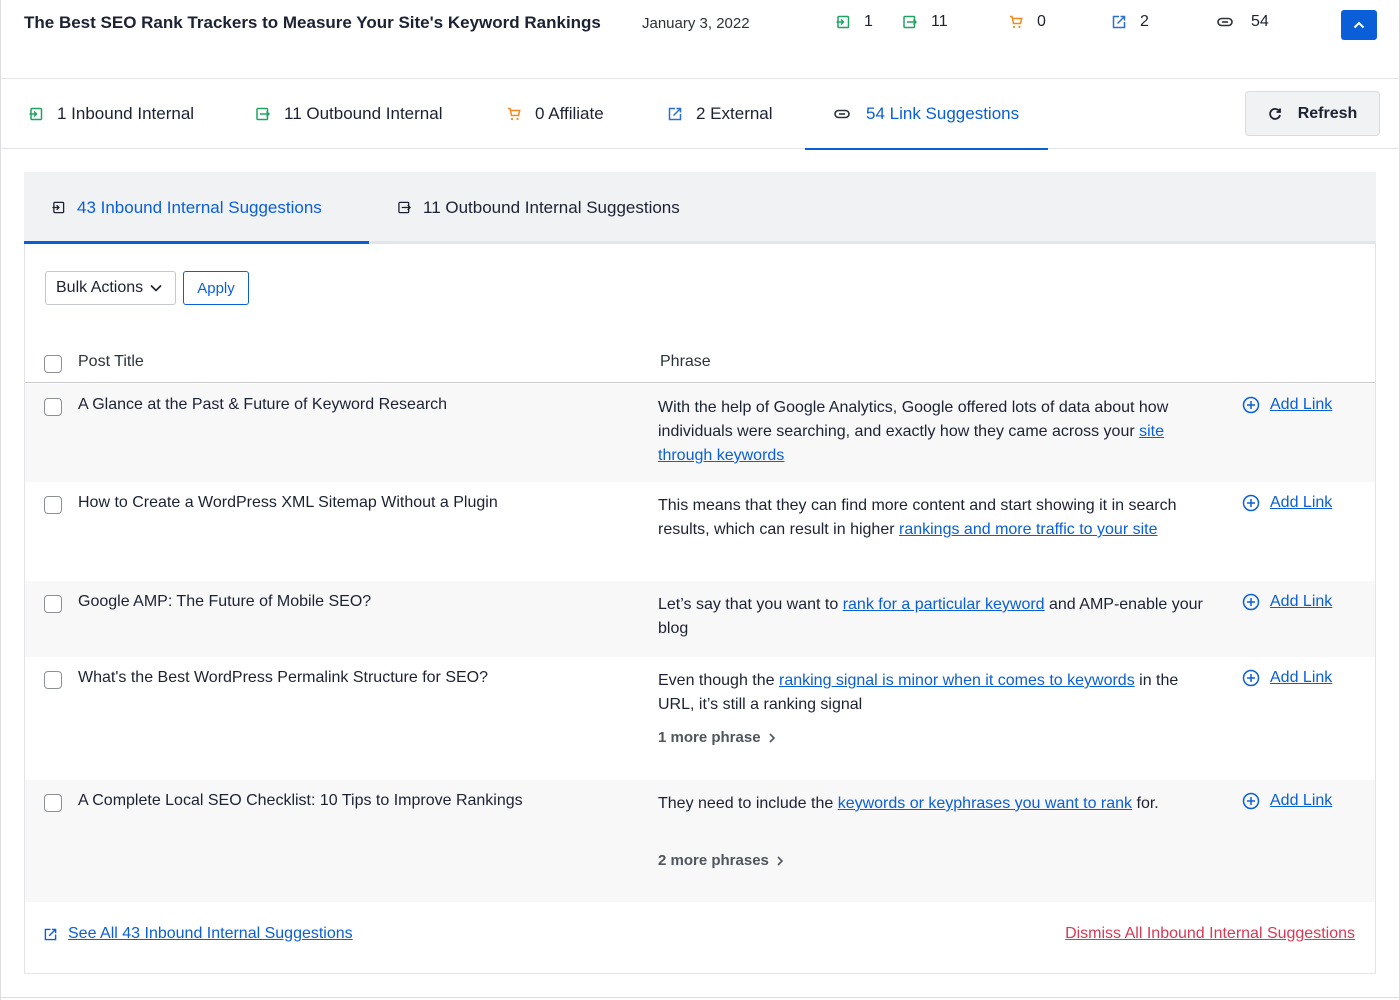 Image resolution: width=1400 pixels, height=1000 pixels. I want to click on phrase-anchor-link: rank for a particular keyword, so click(944, 604).